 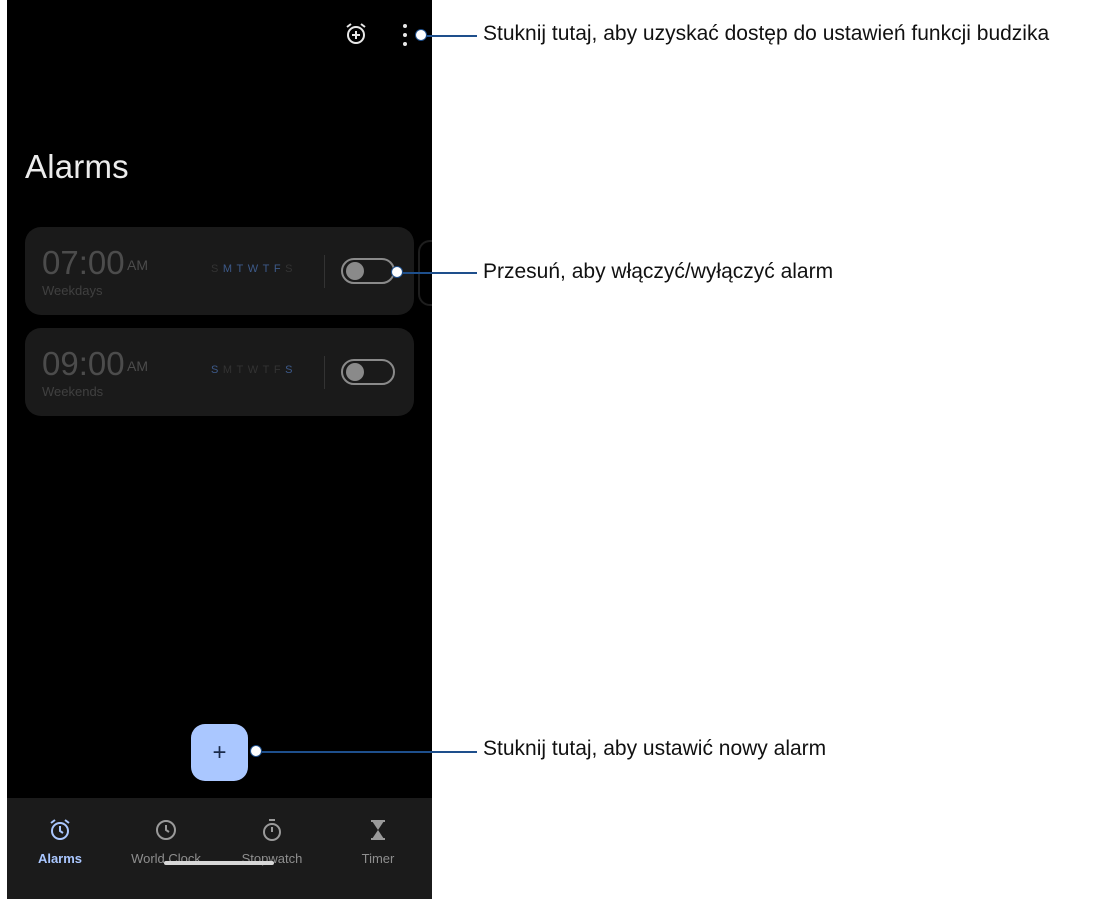 I want to click on hourglass-icon, so click(x=378, y=830).